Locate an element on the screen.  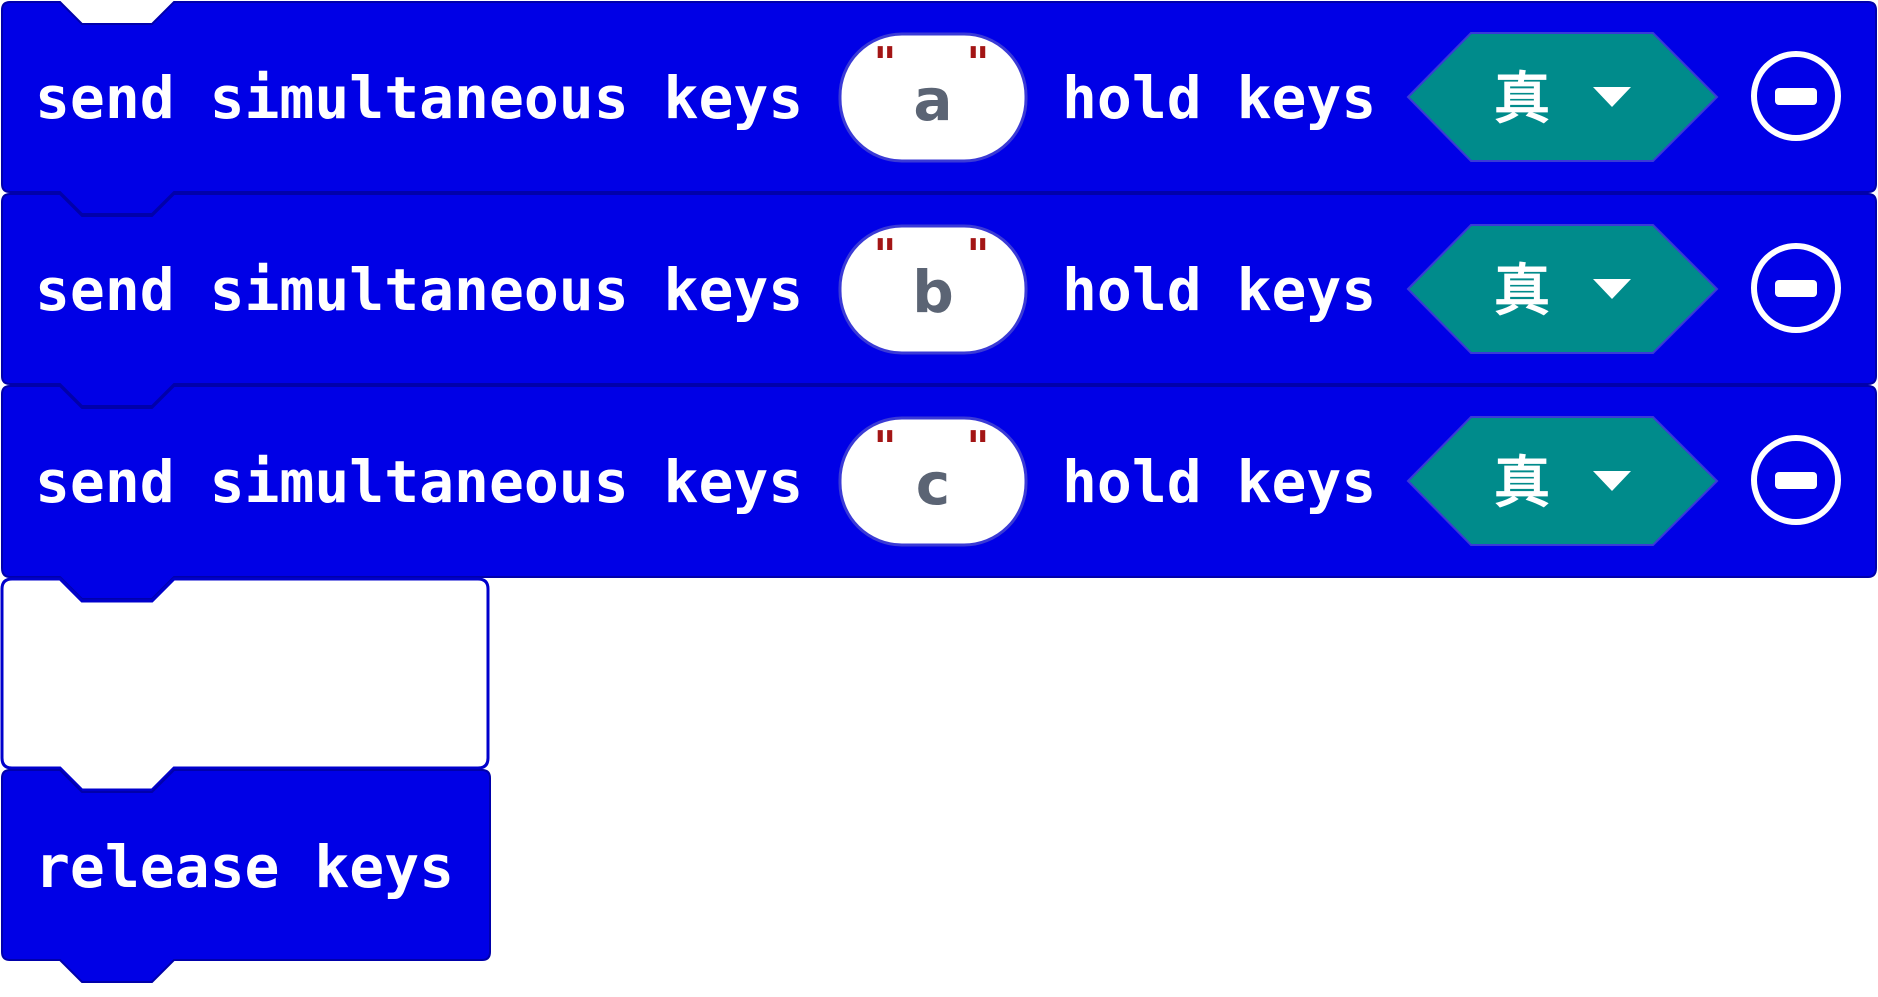
key-value: b is located at coordinates (933, 292).